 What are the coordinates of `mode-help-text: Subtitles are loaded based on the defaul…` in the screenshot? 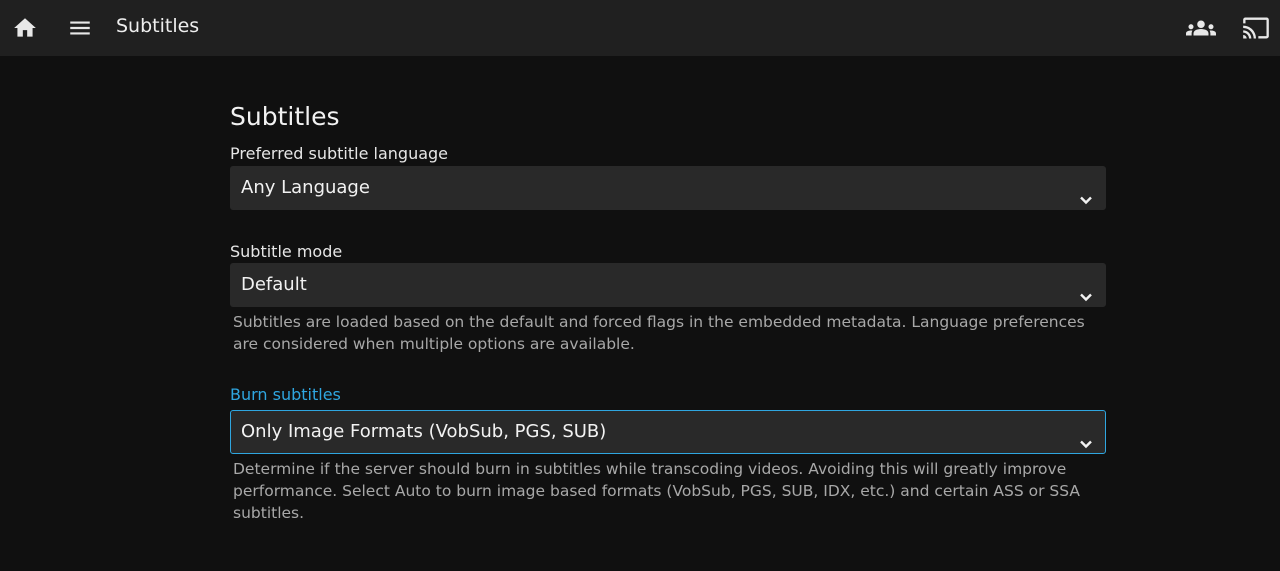 It's located at (659, 333).